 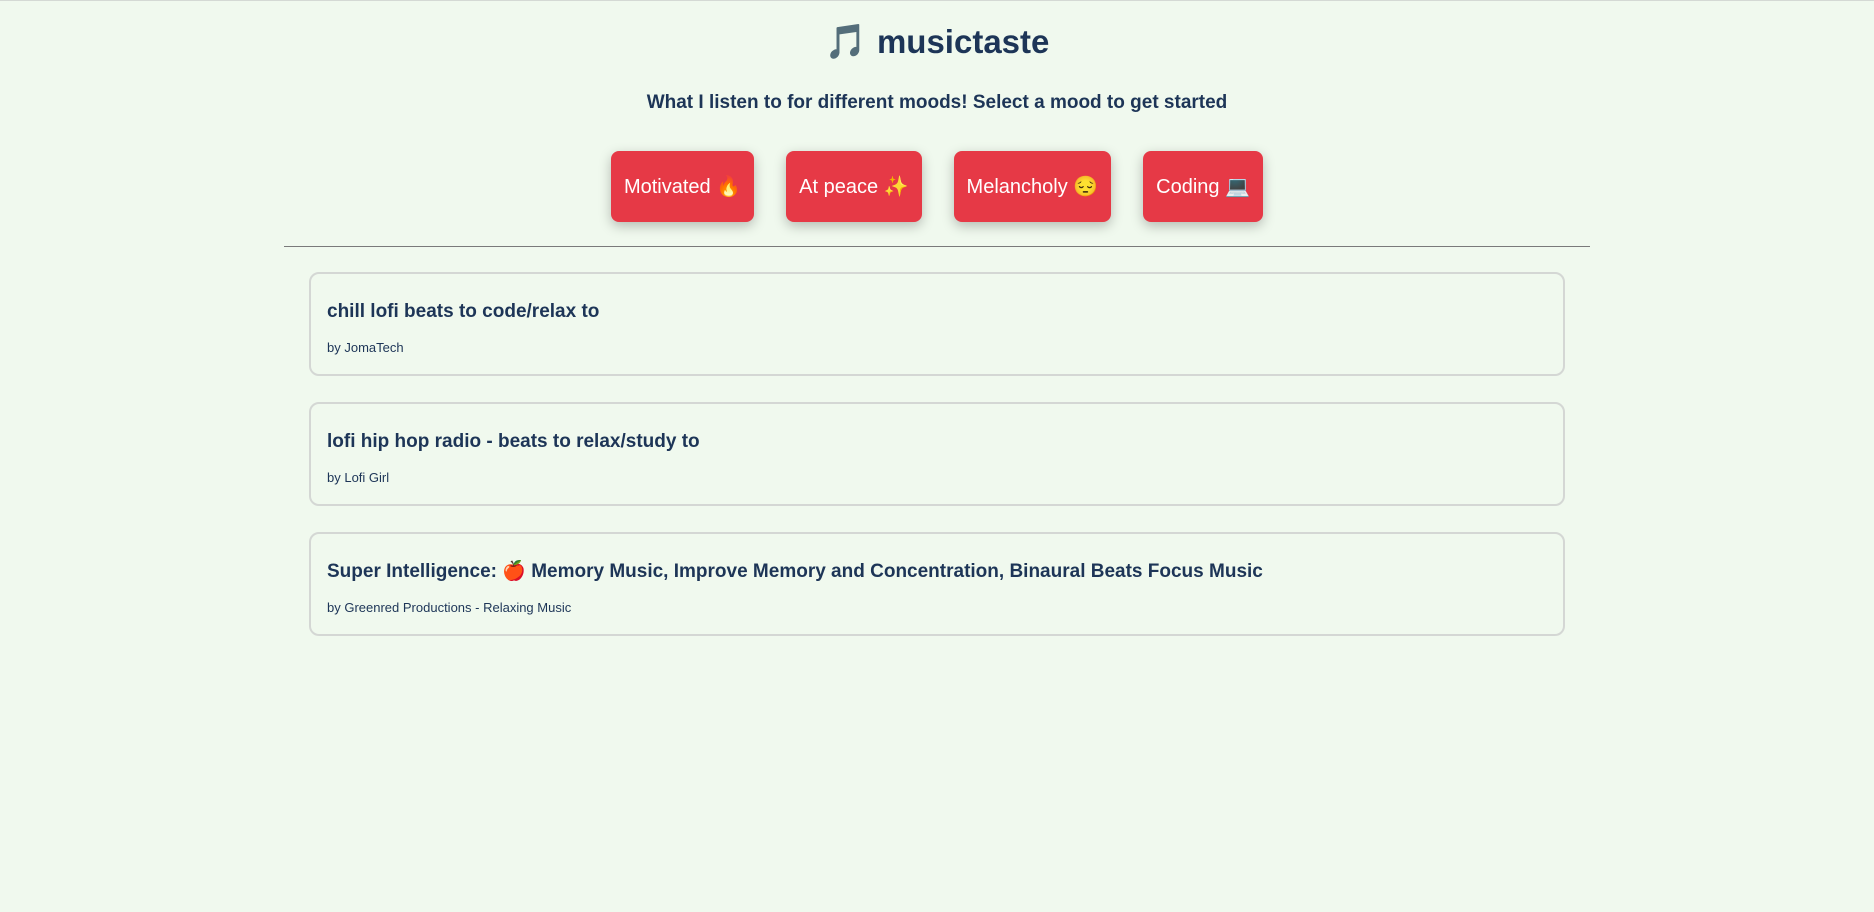 I want to click on mood-button-melancholy: Melancholy 😔, so click(x=1032, y=186).